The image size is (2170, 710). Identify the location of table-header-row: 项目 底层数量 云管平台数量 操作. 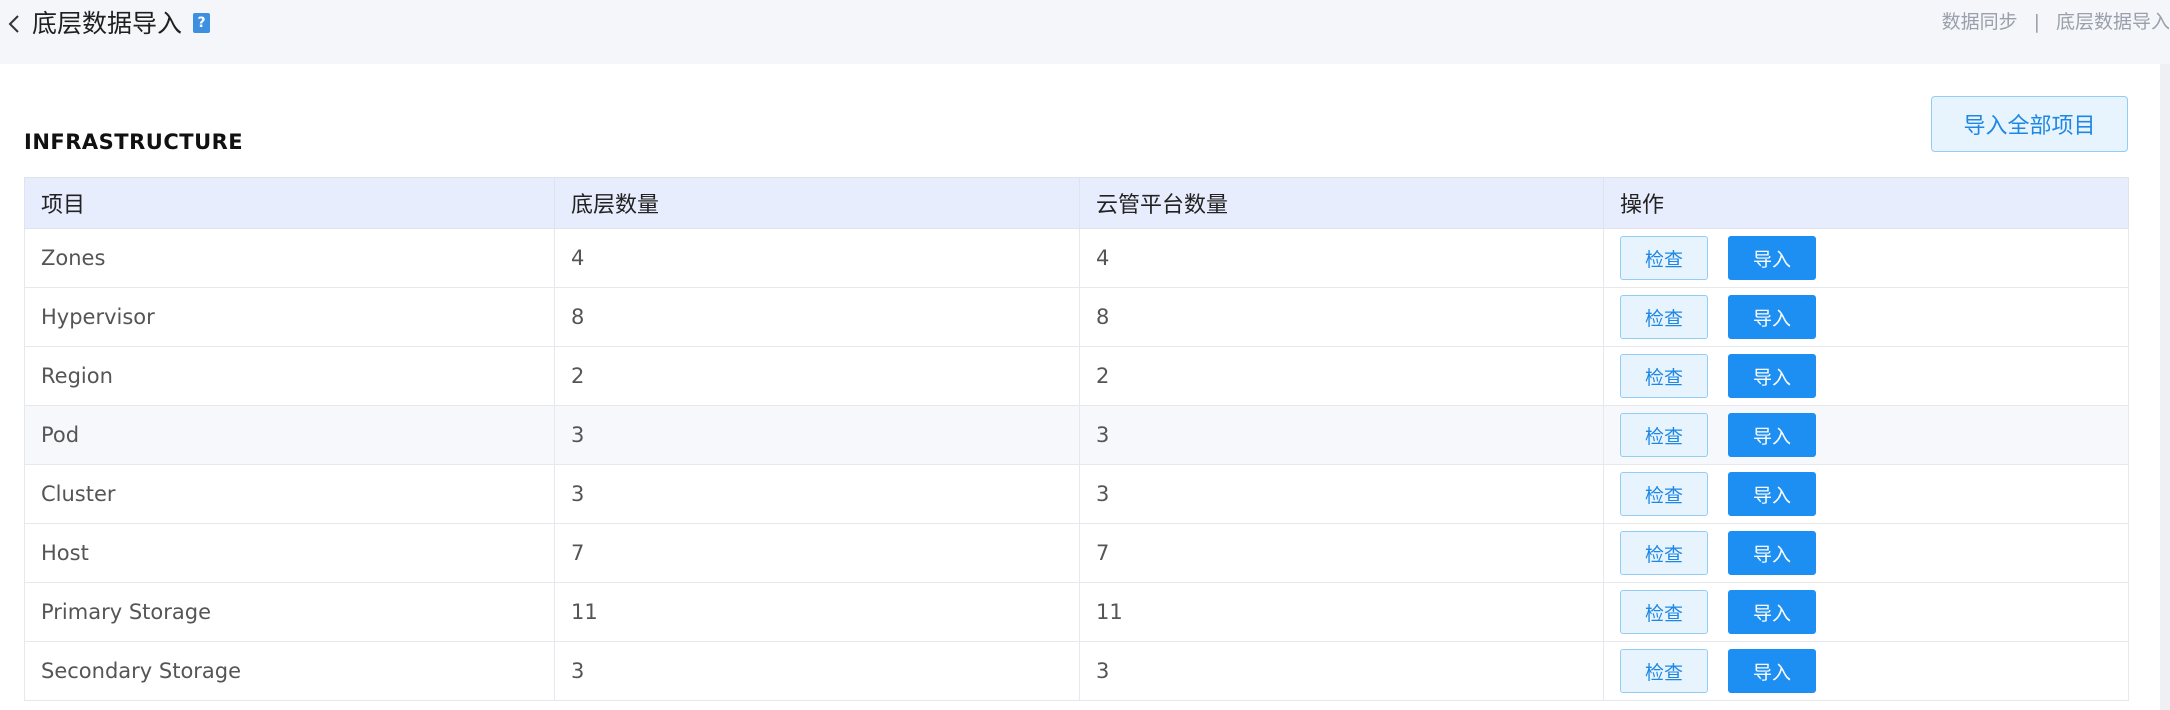
(1076, 203).